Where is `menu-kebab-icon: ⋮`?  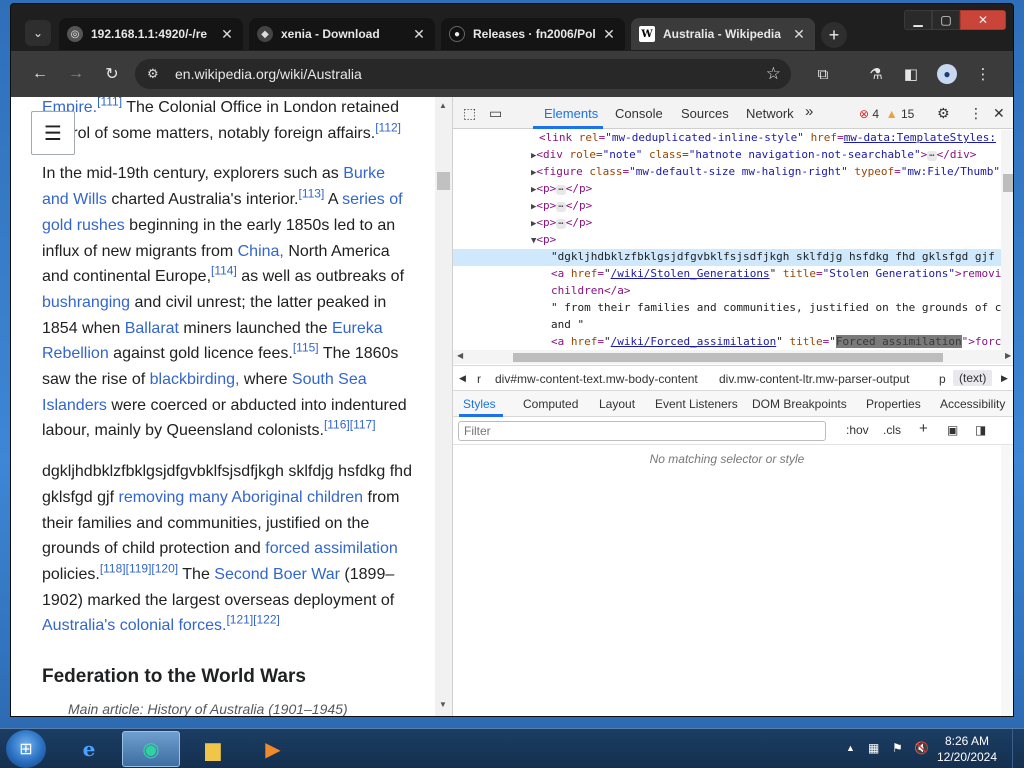
menu-kebab-icon: ⋮ is located at coordinates (983, 74).